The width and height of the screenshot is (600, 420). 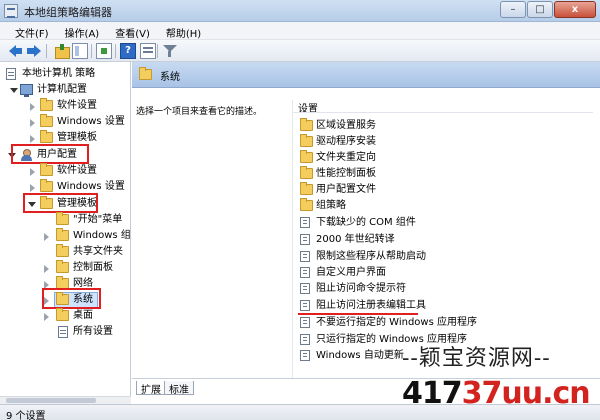 What do you see at coordinates (300, 51) in the screenshot?
I see `toolbar: ?` at bounding box center [300, 51].